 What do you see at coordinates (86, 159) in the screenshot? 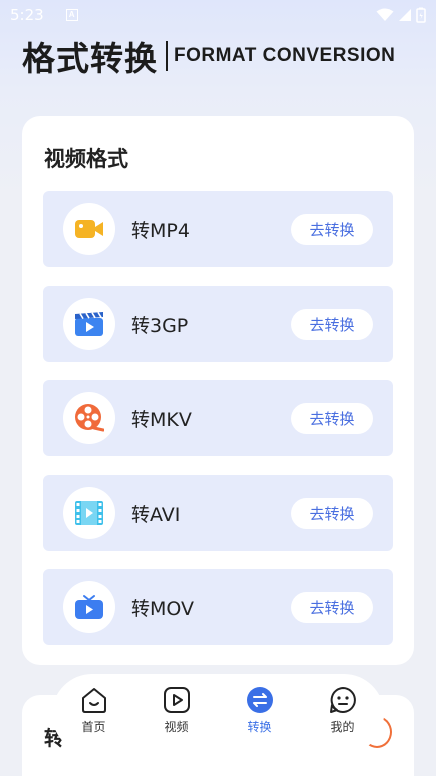
I see `section-title: 视频格式` at bounding box center [86, 159].